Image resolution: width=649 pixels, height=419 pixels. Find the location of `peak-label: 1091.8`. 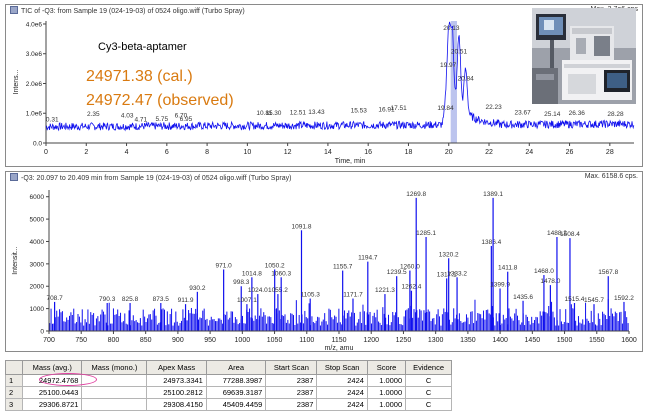

peak-label: 1091.8 is located at coordinates (302, 226).